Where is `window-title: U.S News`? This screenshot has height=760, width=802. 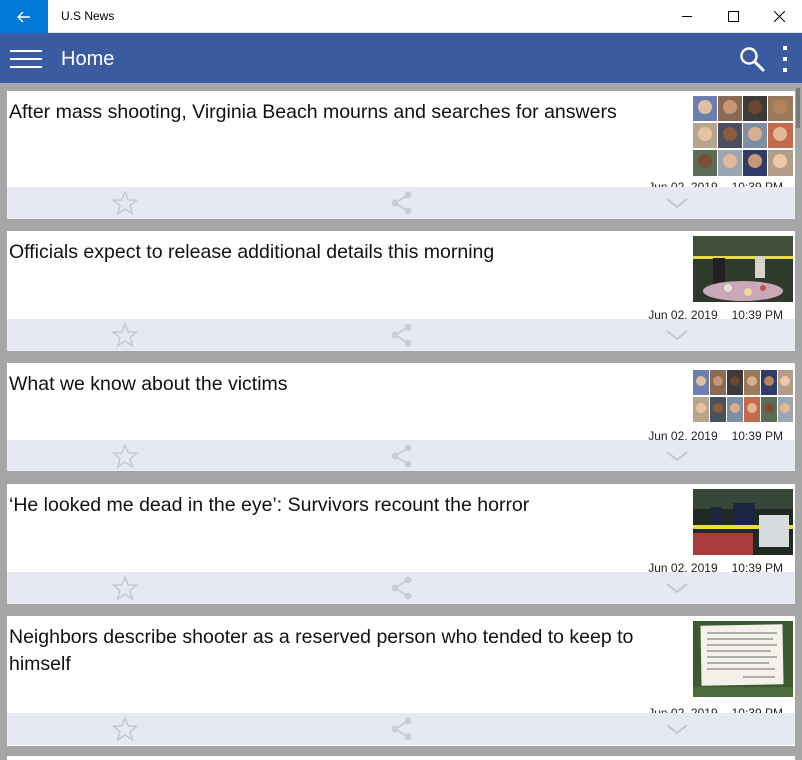
window-title: U.S News is located at coordinates (88, 16).